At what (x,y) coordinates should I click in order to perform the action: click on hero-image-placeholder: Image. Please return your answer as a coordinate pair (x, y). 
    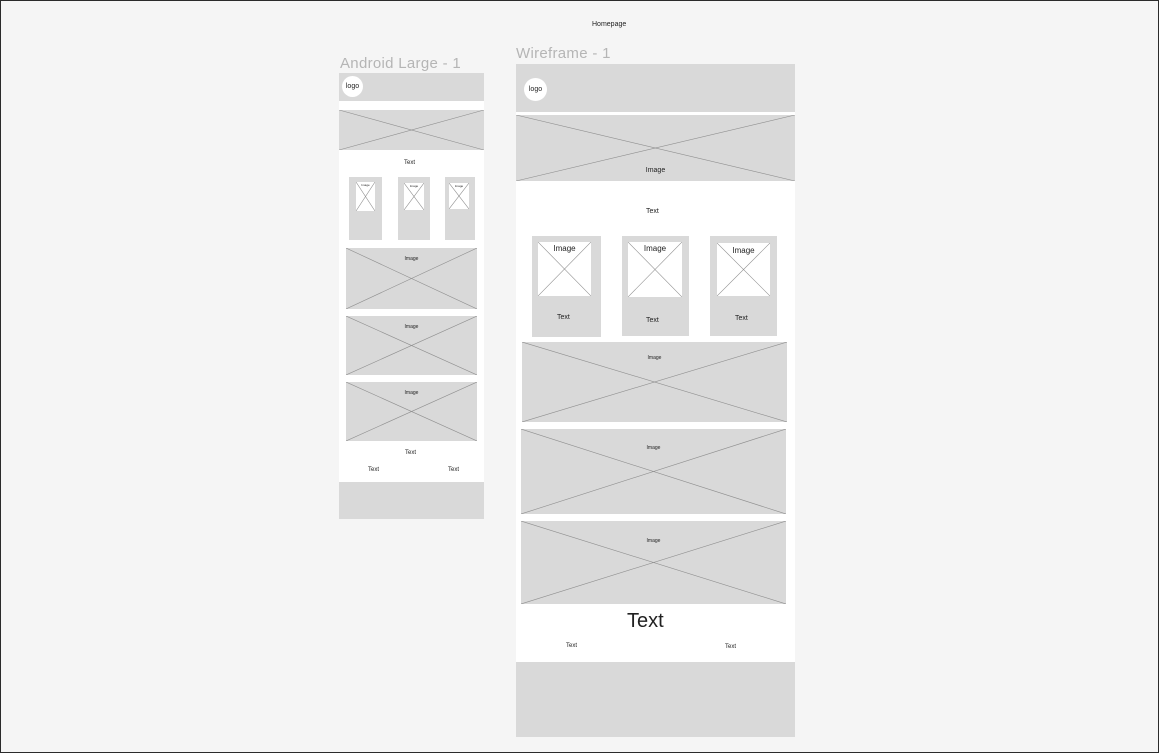
    Looking at the image, I should click on (655, 148).